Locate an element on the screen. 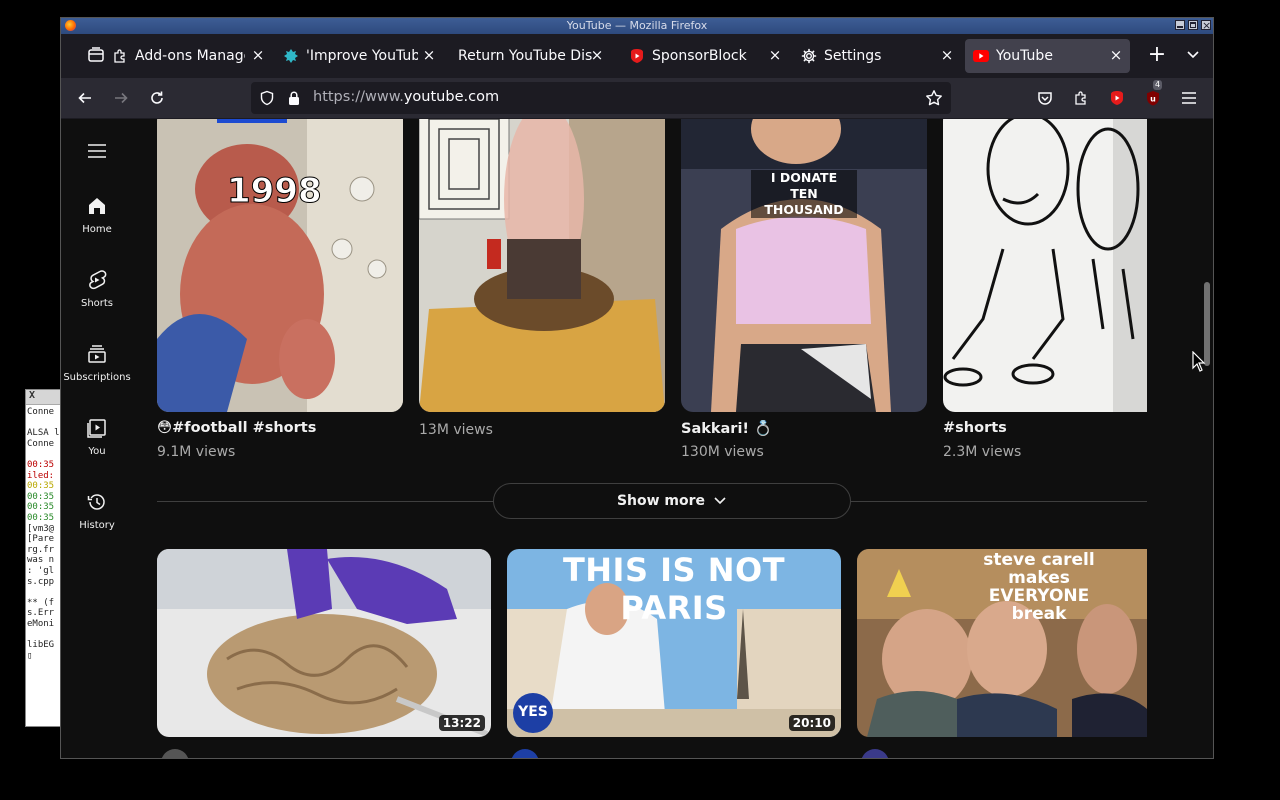 Image resolution: width=1280 pixels, height=800 pixels. history-icon is located at coordinates (97, 502).